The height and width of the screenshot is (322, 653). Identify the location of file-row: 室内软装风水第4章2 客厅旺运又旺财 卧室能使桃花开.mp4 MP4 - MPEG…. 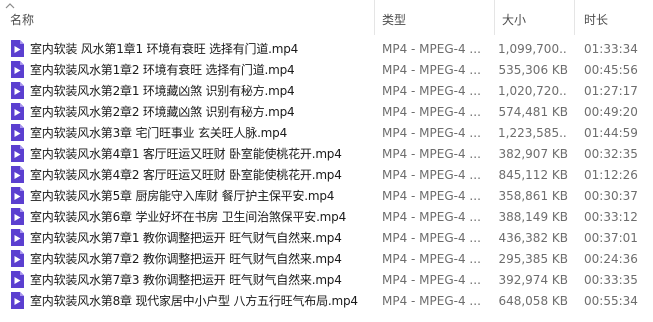
(326, 174).